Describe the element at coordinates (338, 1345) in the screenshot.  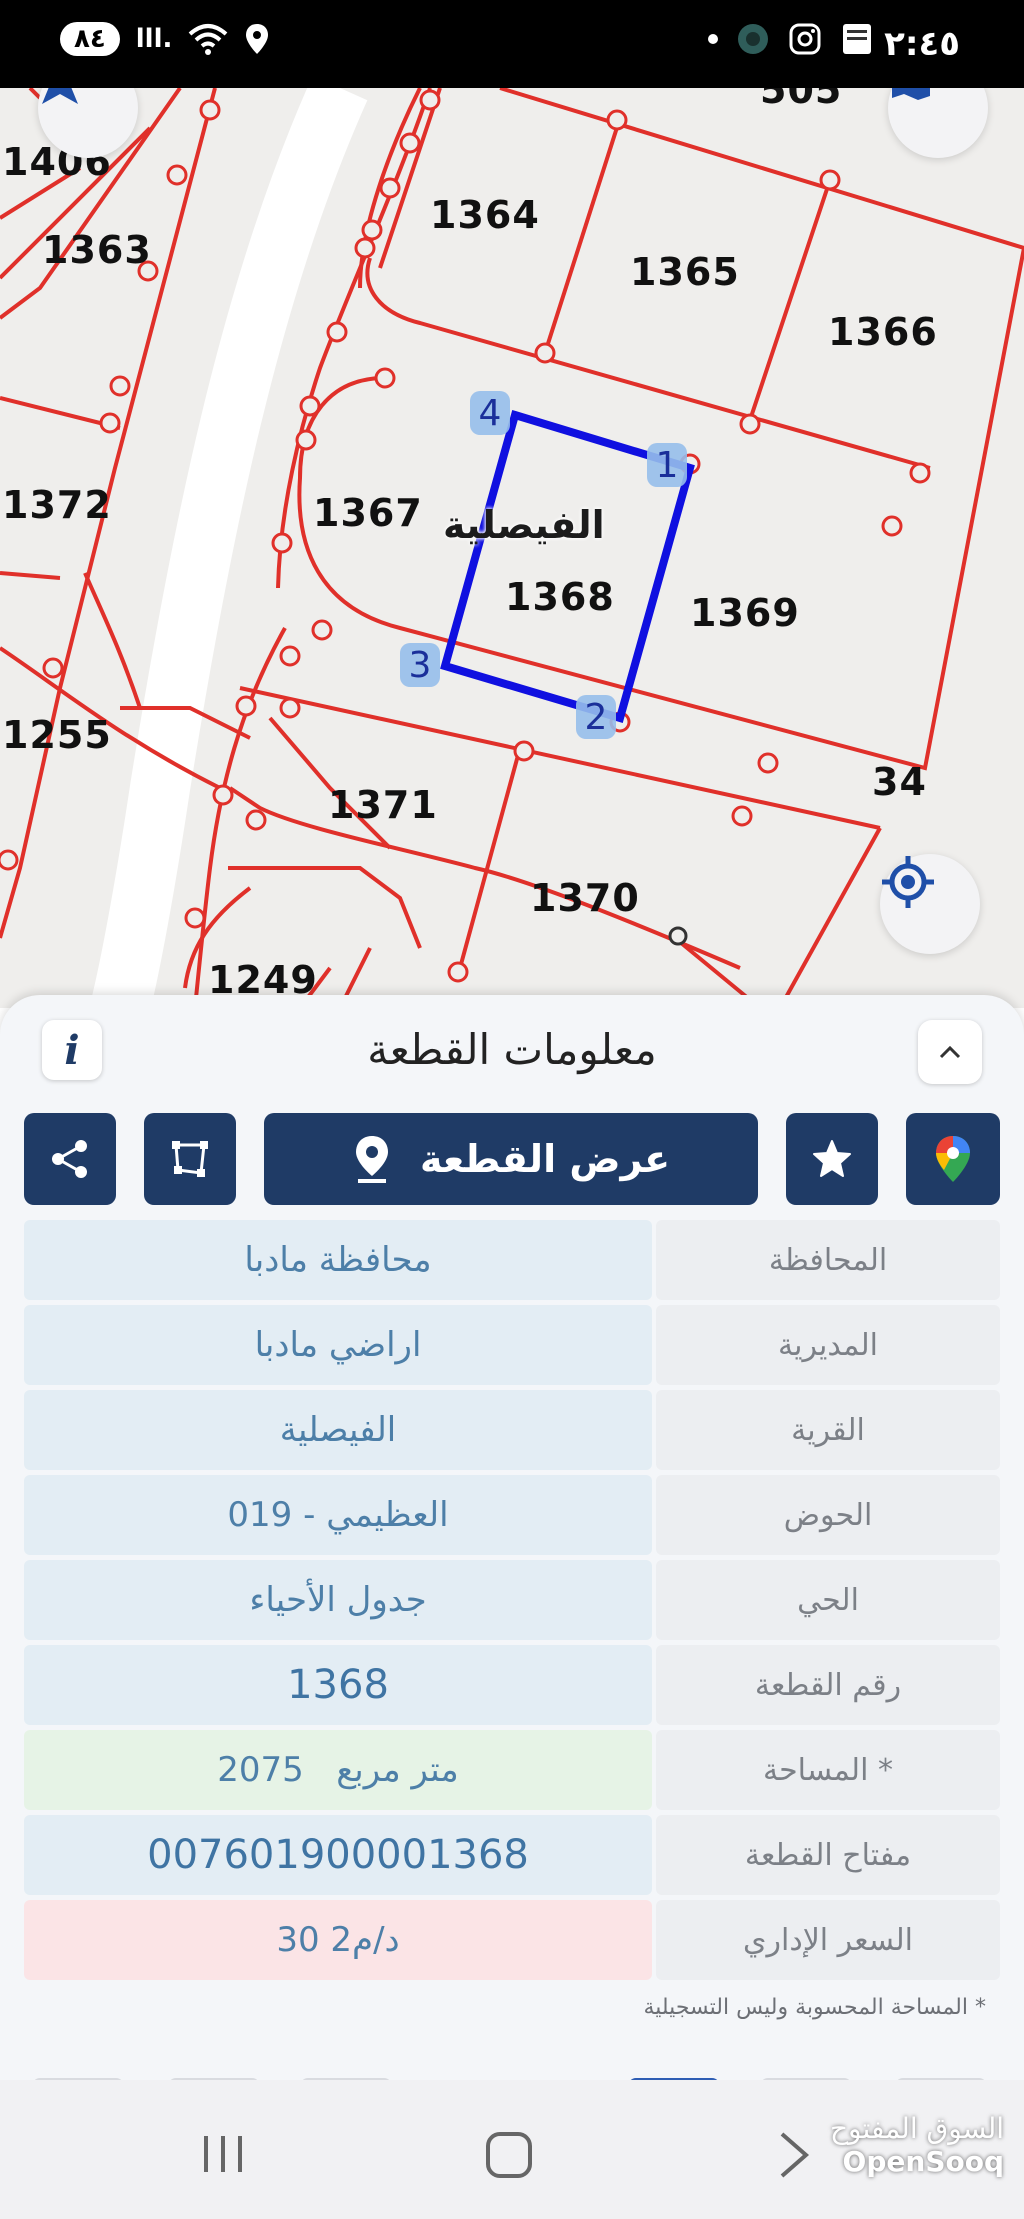
I see `row-value: اراضي مادبا` at that location.